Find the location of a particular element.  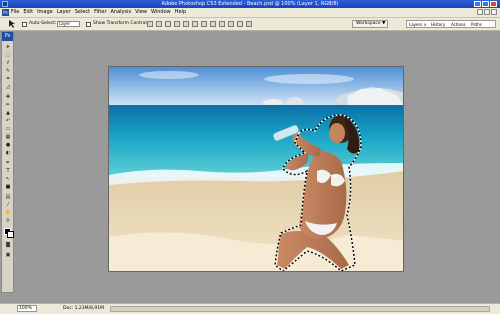

eraser-tool-icon: ▭ is located at coordinates (8, 129).